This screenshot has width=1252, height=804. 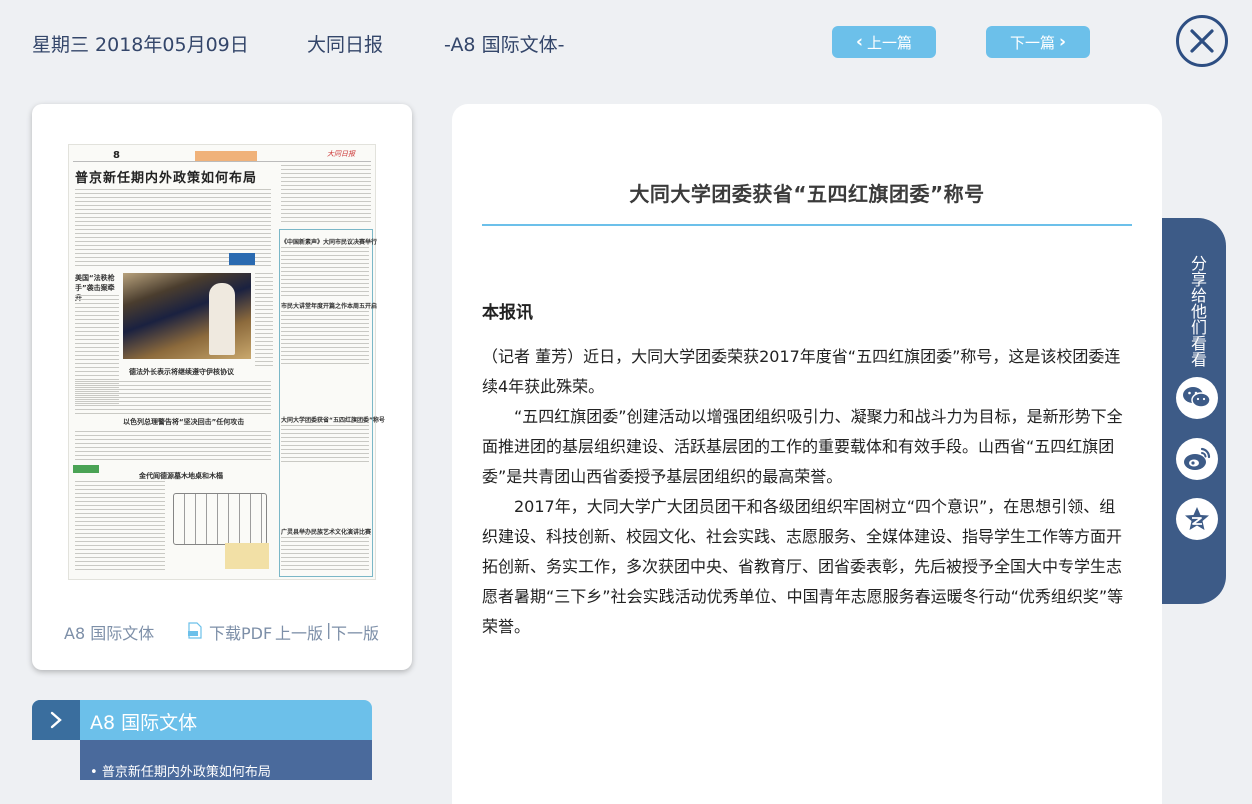 I want to click on thumbnail-headline: 市民大讲堂年度开篇之作本周五开启, so click(x=329, y=306).